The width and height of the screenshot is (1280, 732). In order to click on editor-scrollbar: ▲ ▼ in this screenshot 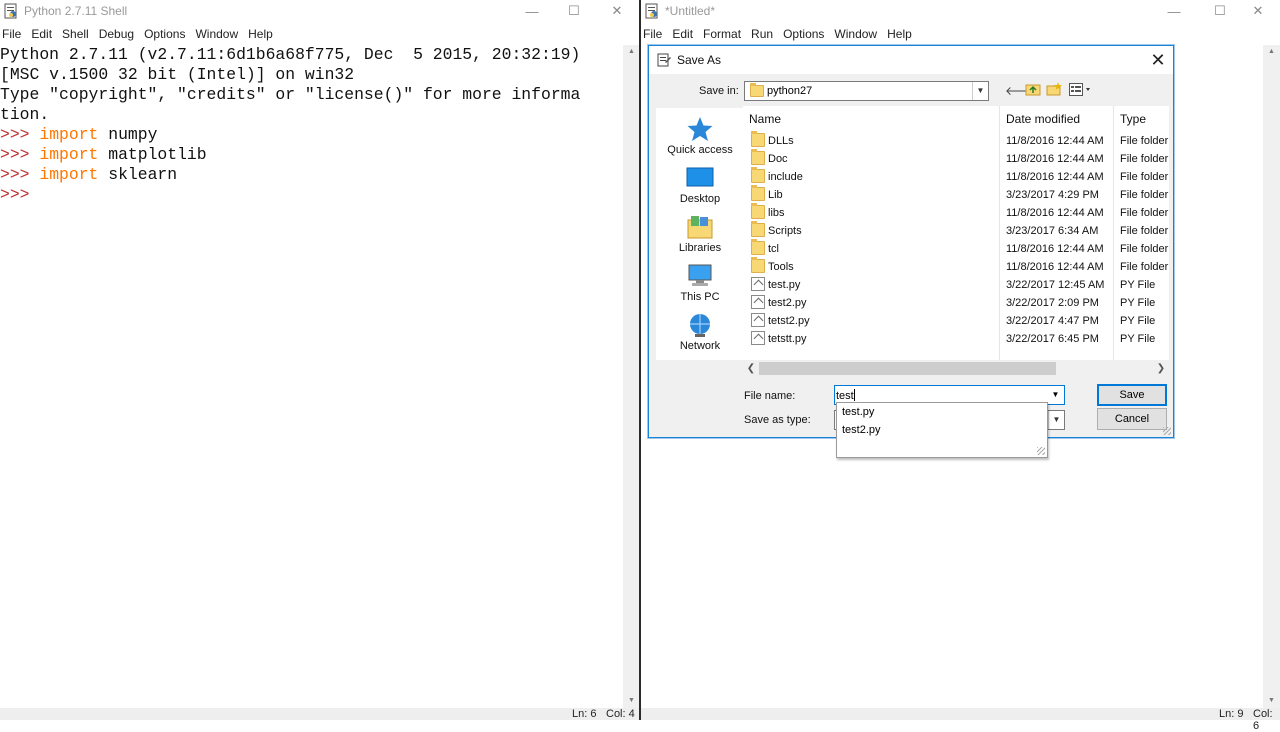, I will do `click(1271, 376)`.